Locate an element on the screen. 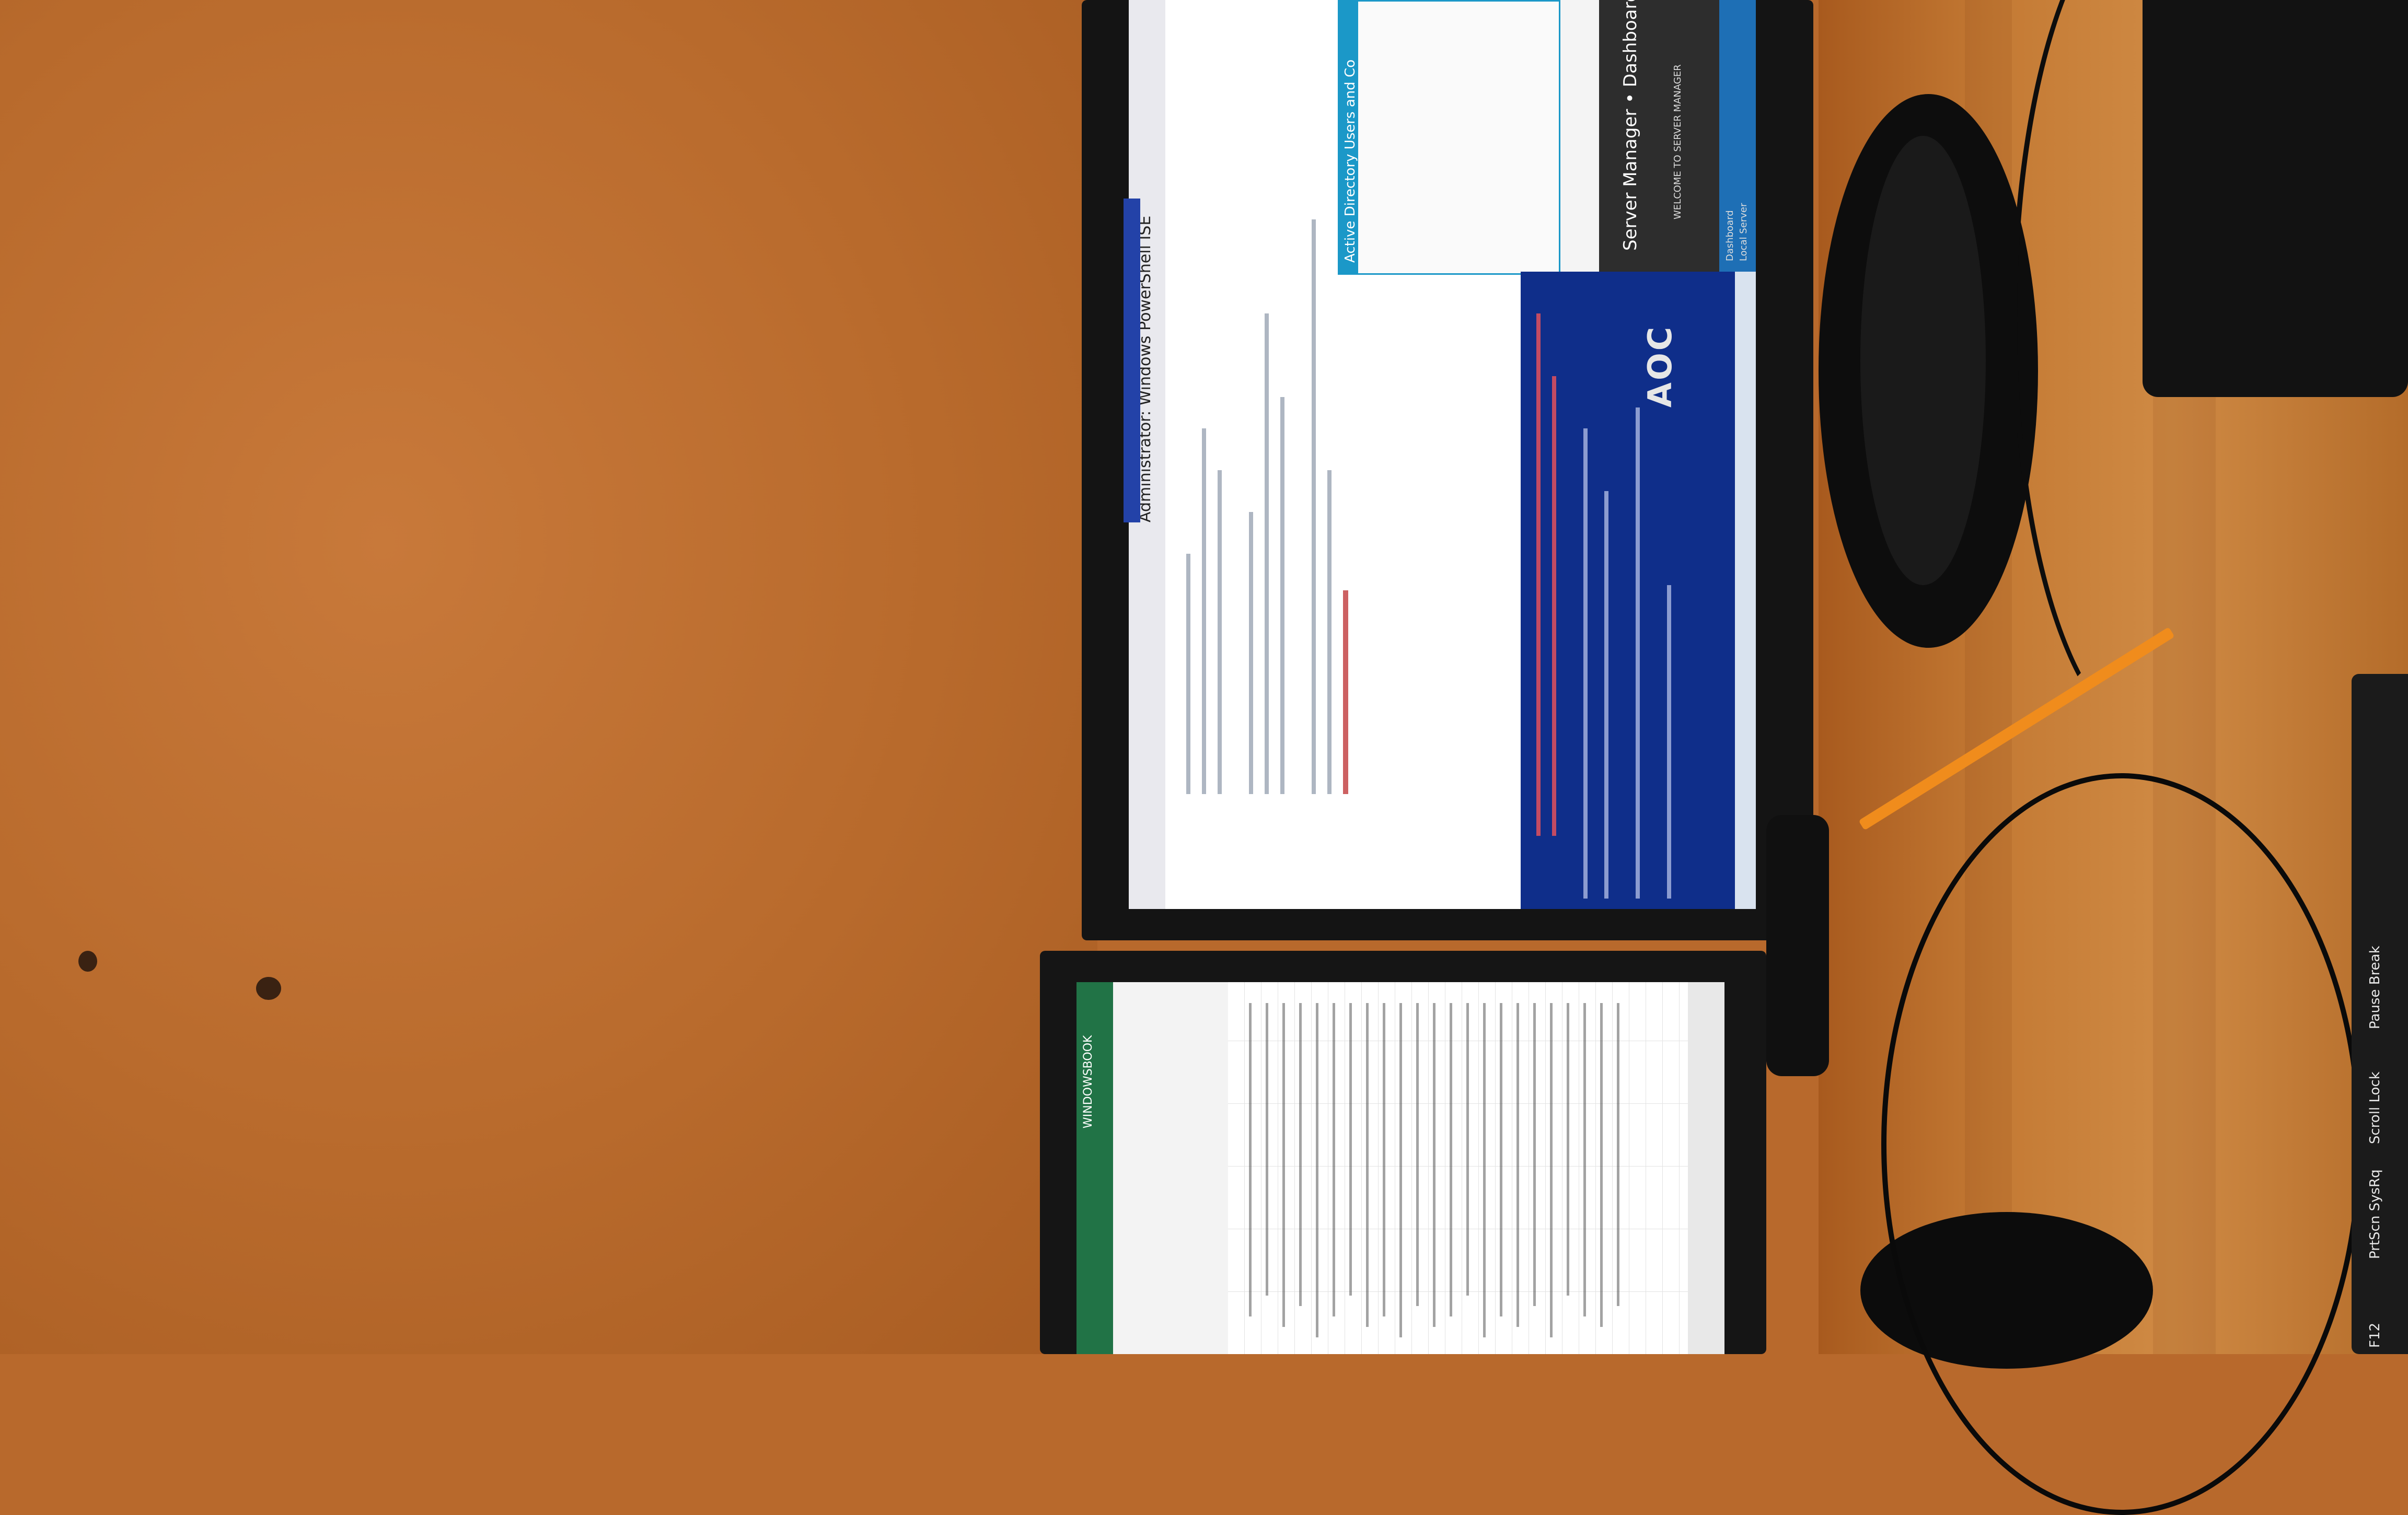 The width and height of the screenshot is (2408, 1515). taskbar is located at coordinates (1745, 590).